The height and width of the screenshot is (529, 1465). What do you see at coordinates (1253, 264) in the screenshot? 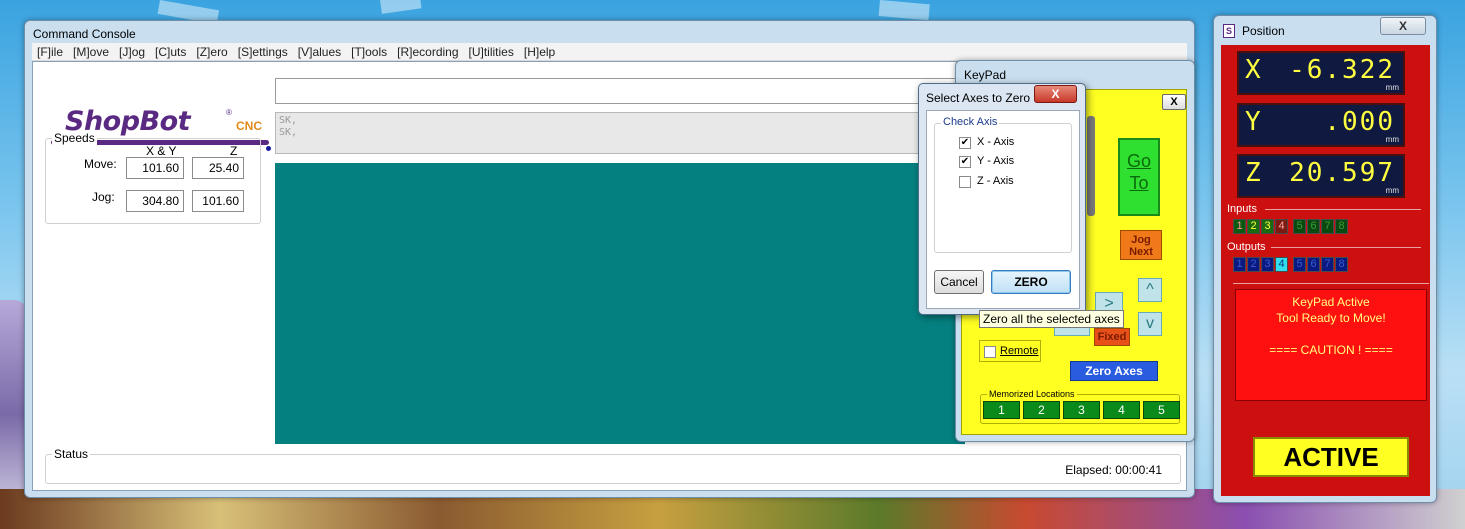
I see `output-indicator-2: 2` at bounding box center [1253, 264].